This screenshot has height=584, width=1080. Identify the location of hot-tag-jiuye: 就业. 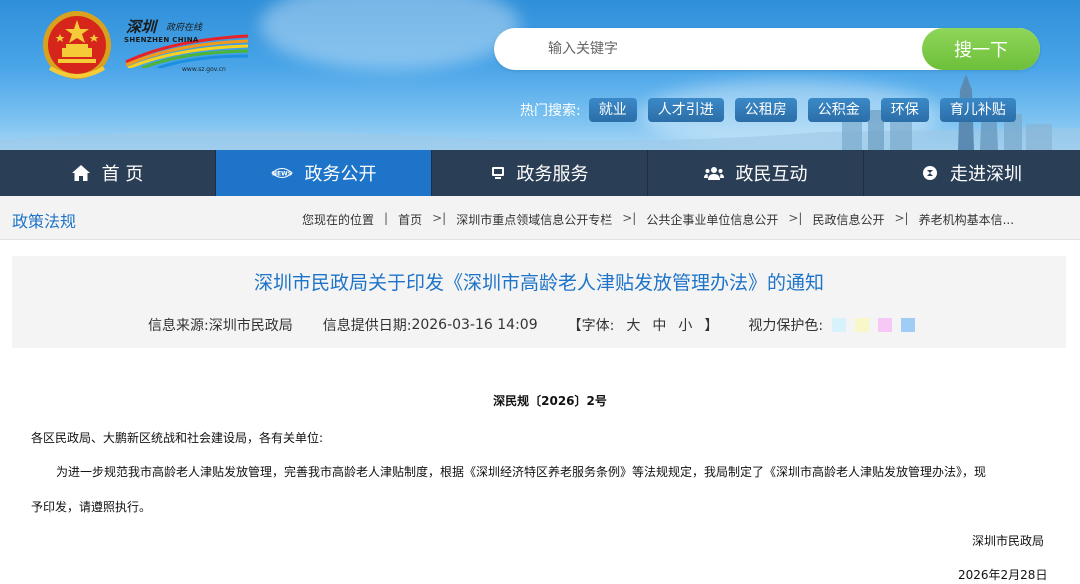
(612, 110).